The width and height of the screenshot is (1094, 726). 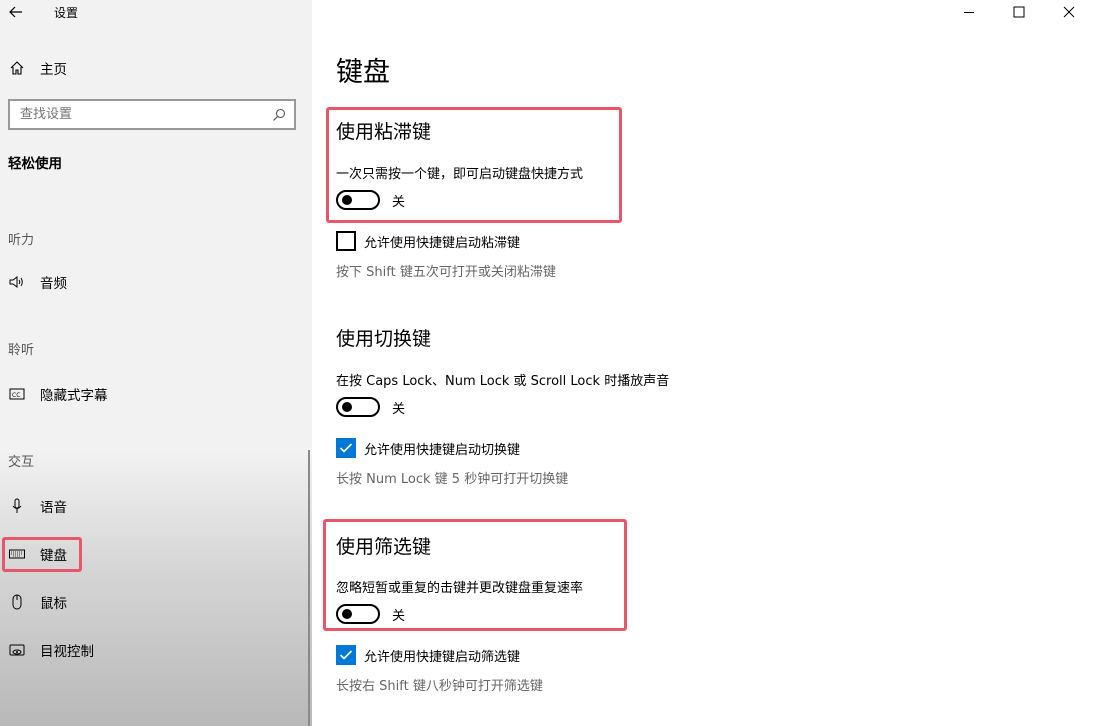 What do you see at coordinates (346, 241) in the screenshot?
I see `sticky-keys-shortcut-checkbox` at bounding box center [346, 241].